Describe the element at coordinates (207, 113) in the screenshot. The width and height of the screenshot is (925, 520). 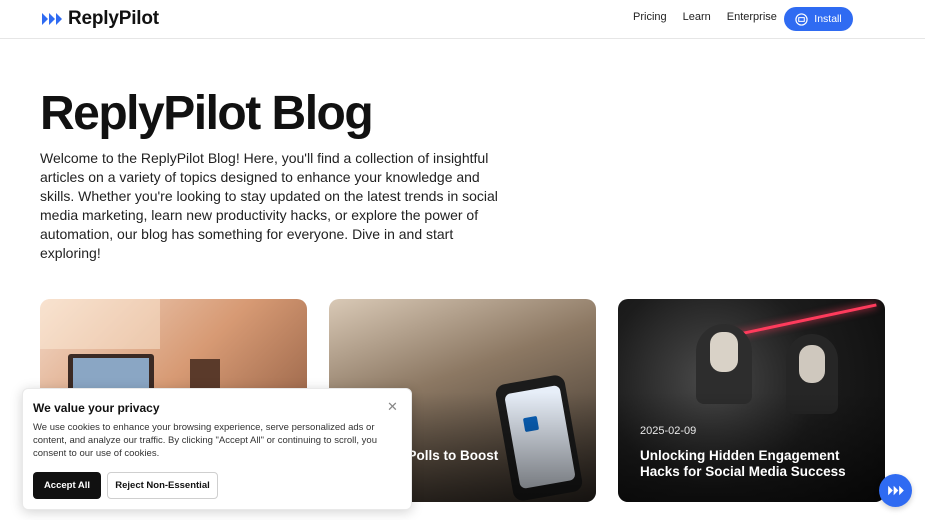
I see `page-title: ReplyPilot Blog` at that location.